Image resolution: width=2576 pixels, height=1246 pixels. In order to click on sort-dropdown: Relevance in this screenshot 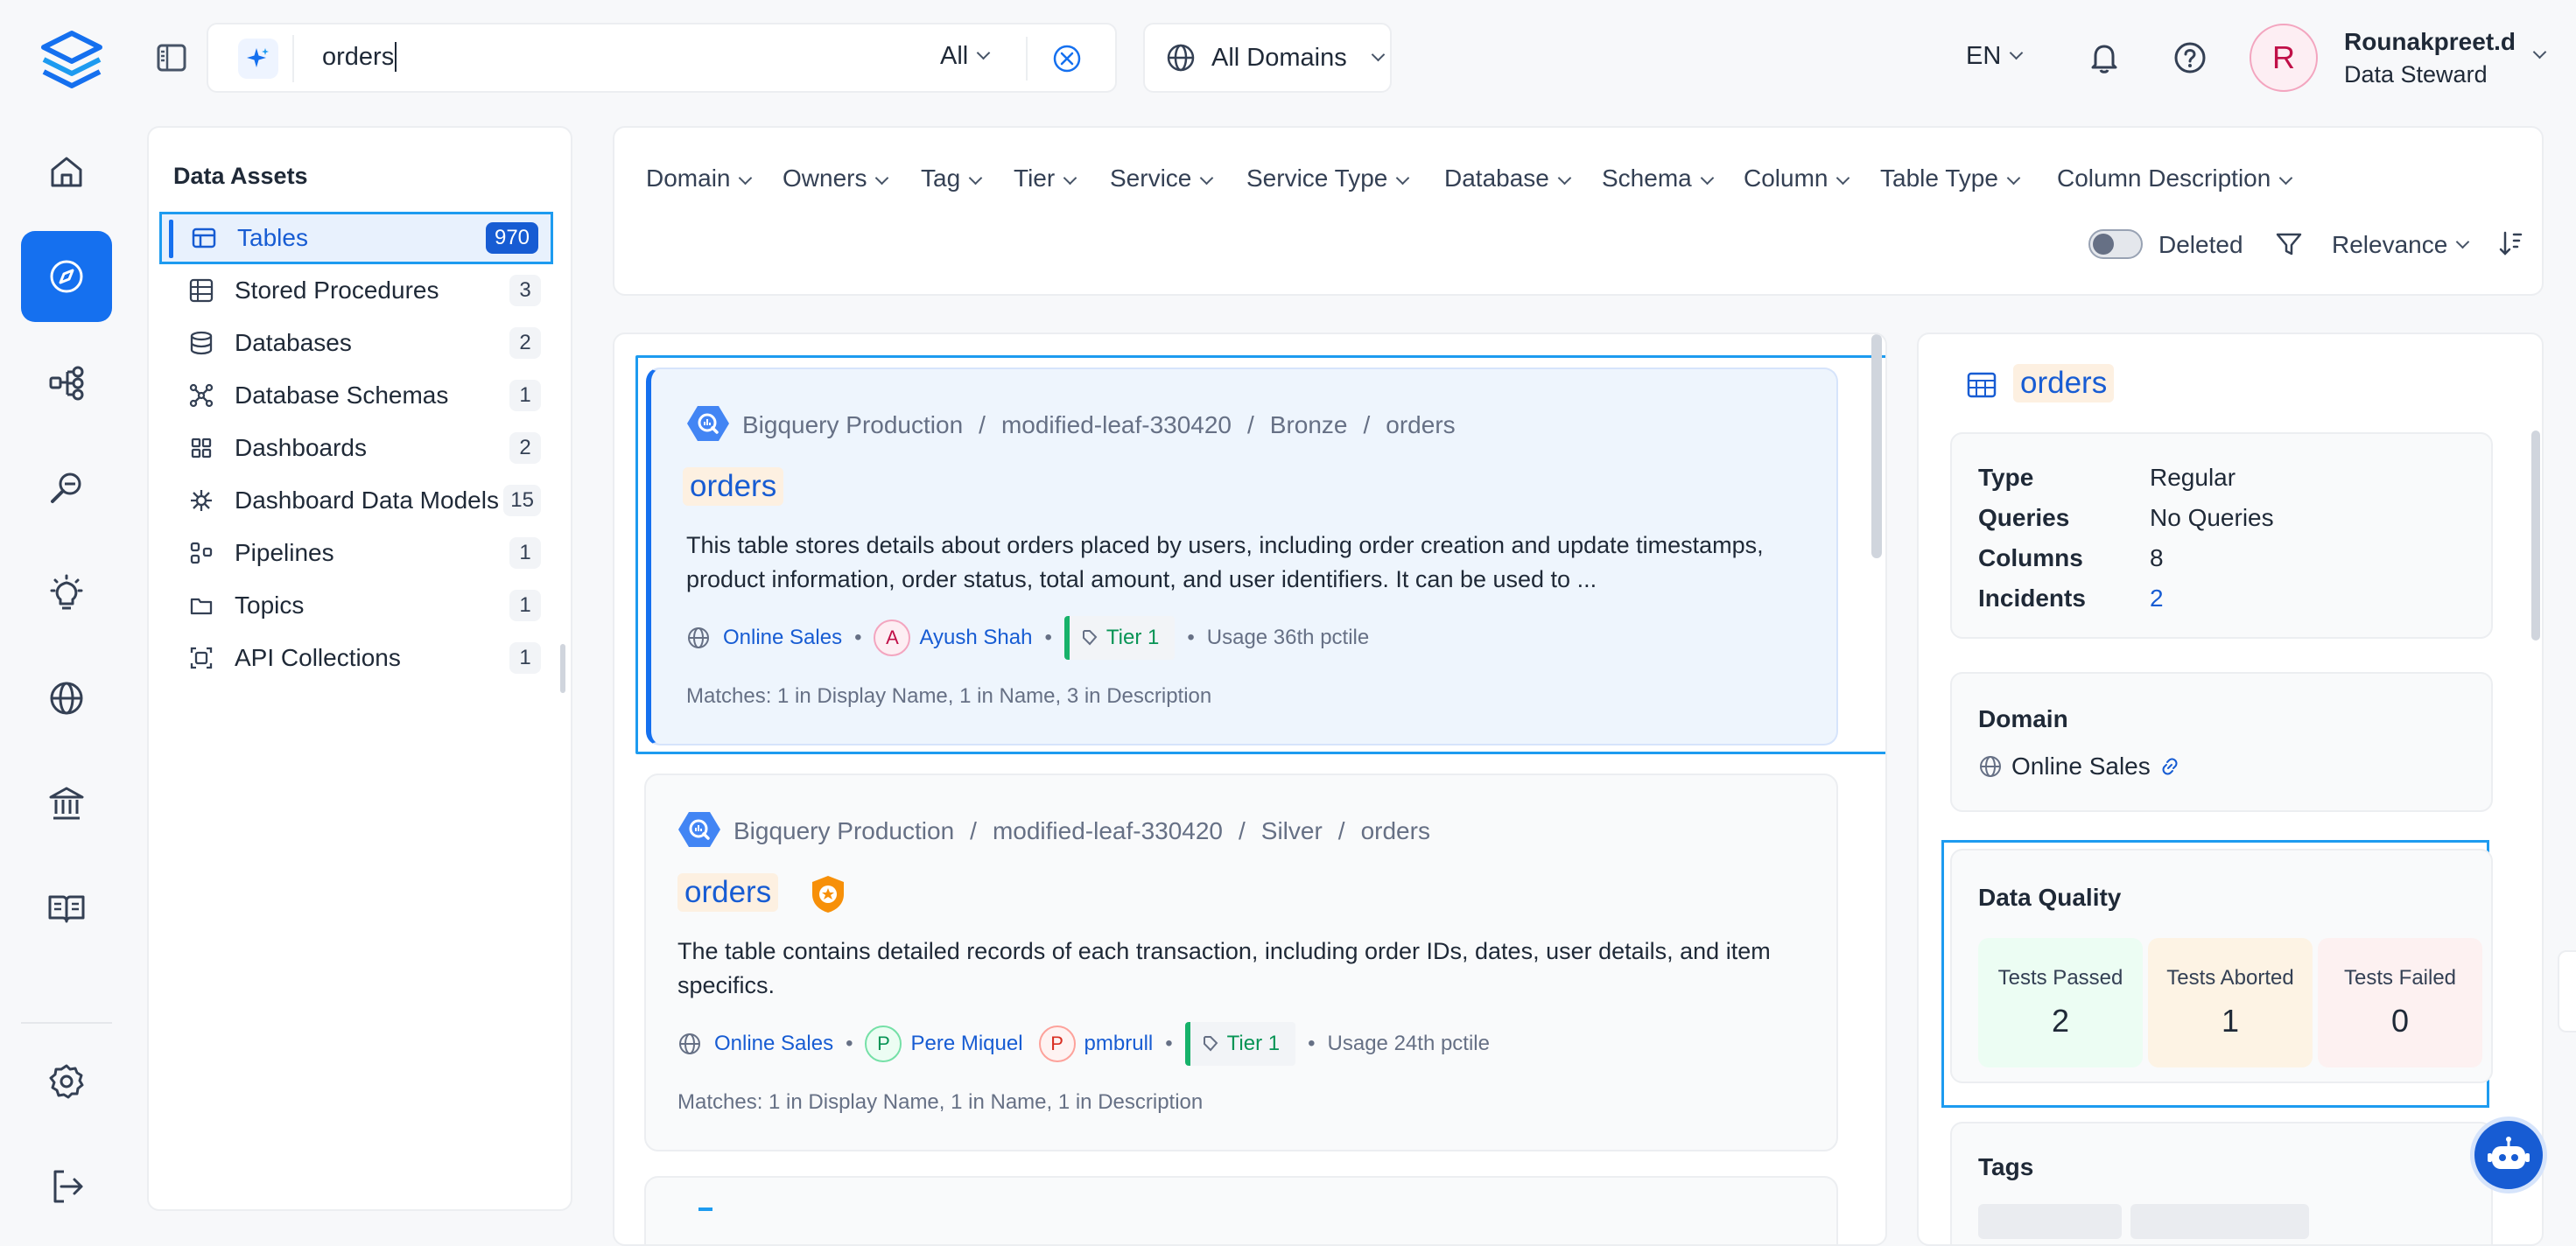, I will do `click(2401, 245)`.